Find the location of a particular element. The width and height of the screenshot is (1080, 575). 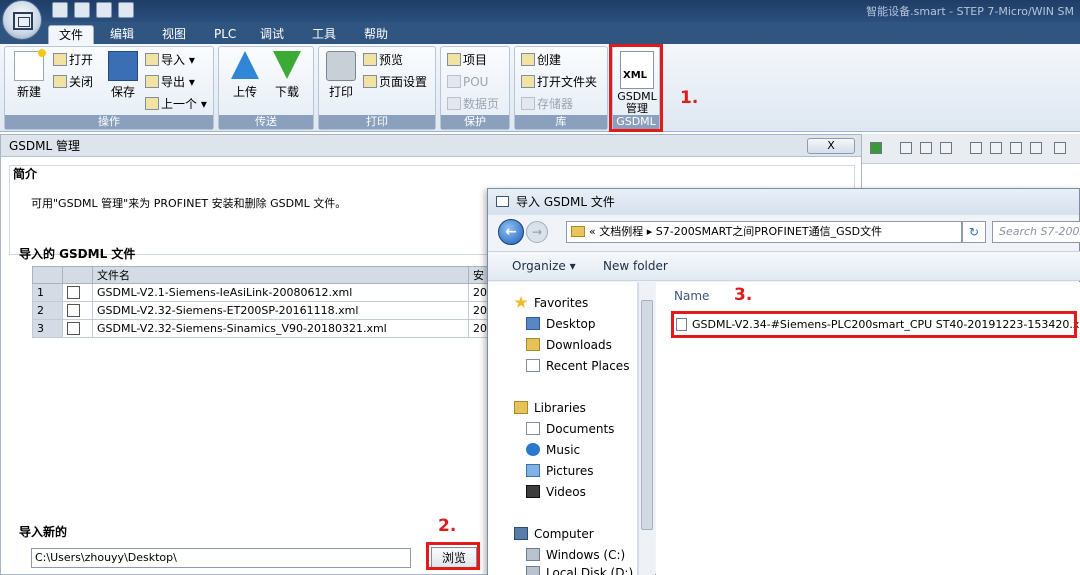

download-button: 下载 is located at coordinates (287, 75).